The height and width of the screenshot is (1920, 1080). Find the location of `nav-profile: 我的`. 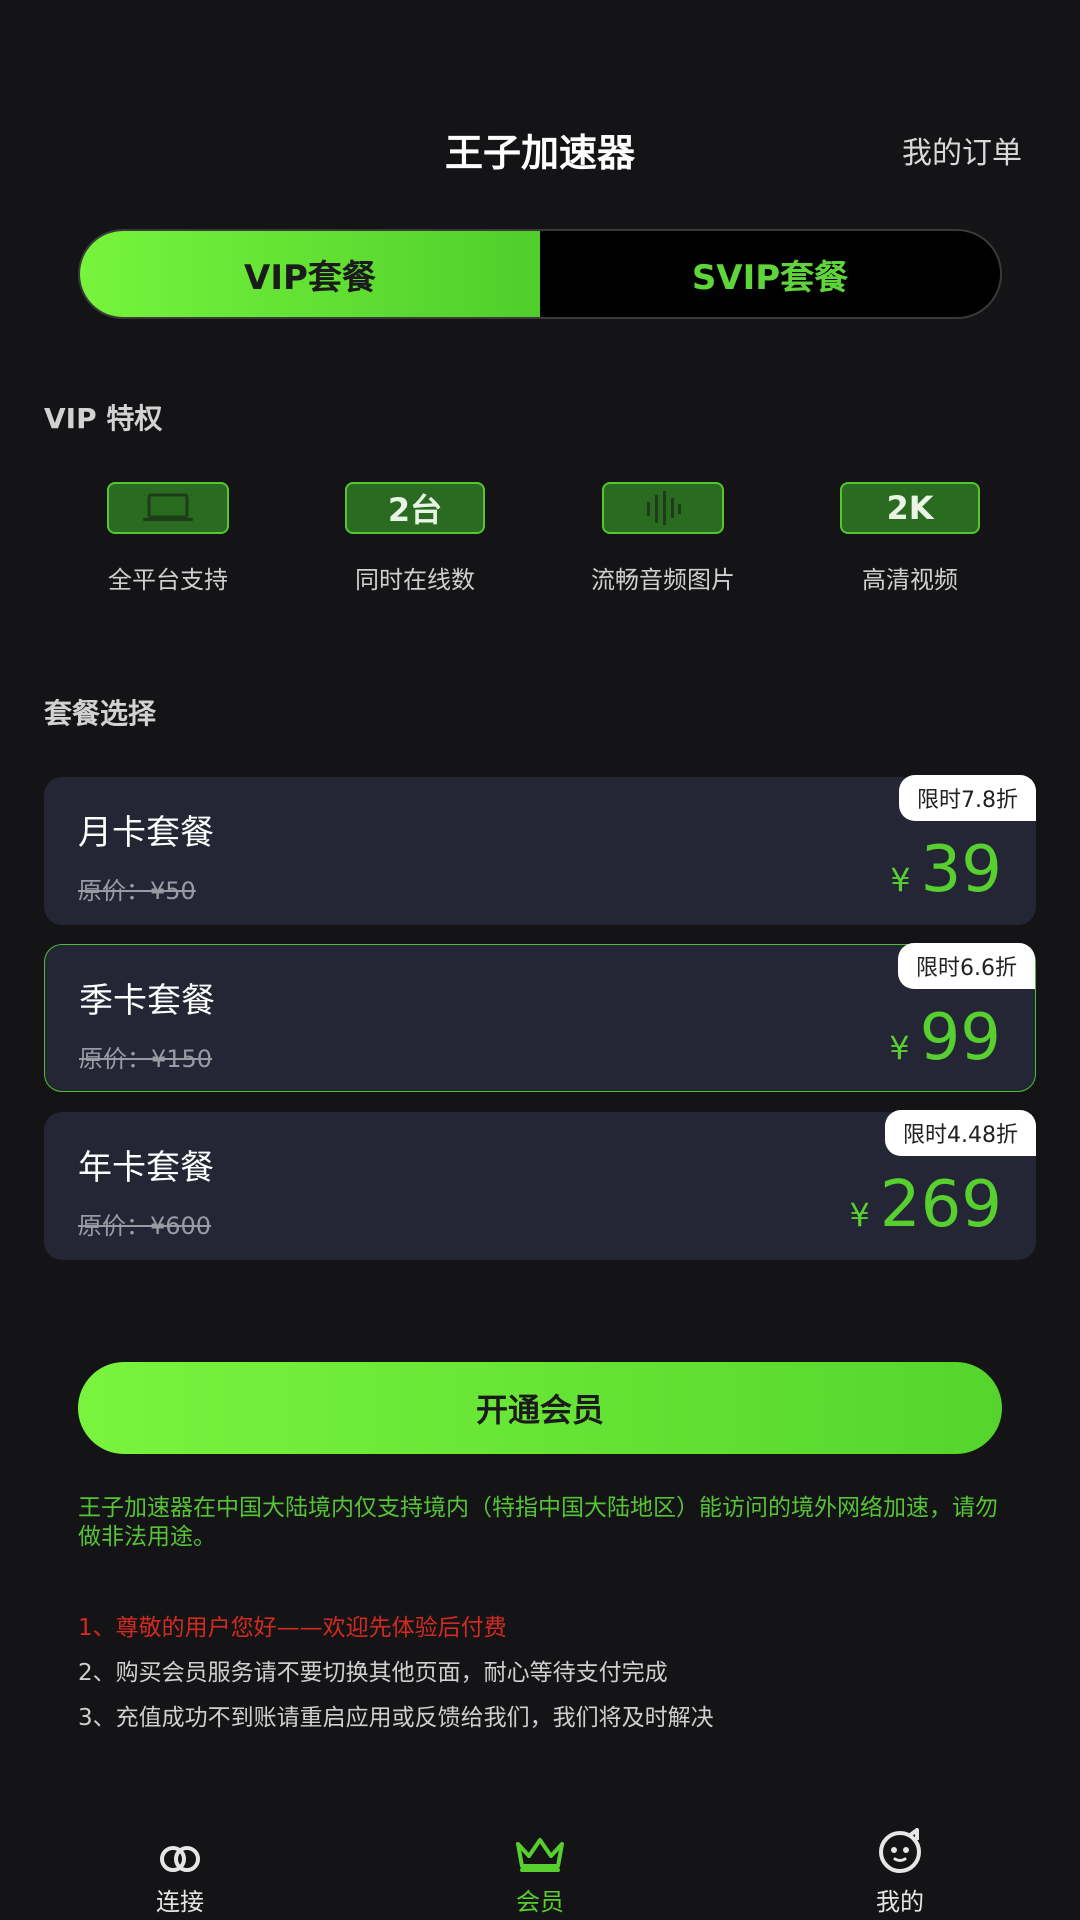

nav-profile: 我的 is located at coordinates (900, 1872).